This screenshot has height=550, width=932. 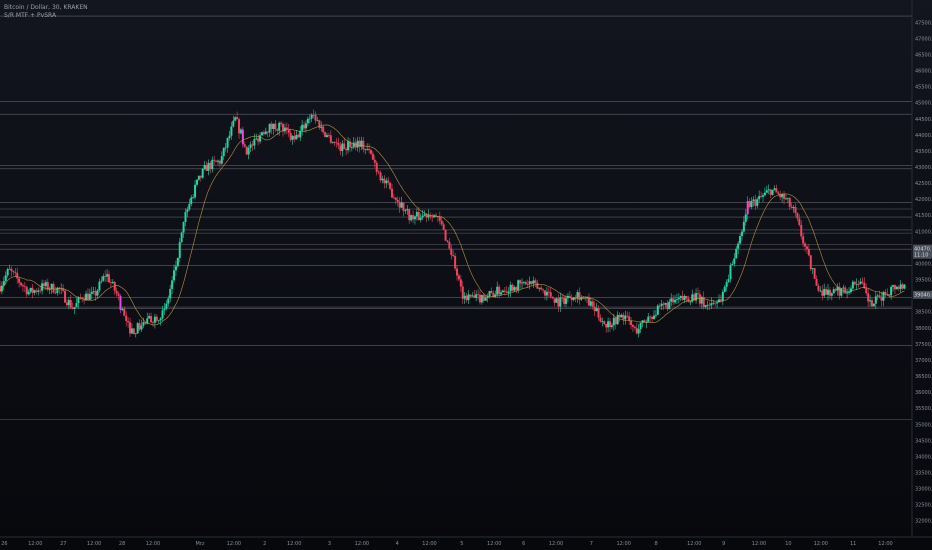 What do you see at coordinates (923, 457) in the screenshot?
I see `price-tick-label: 34000.0` at bounding box center [923, 457].